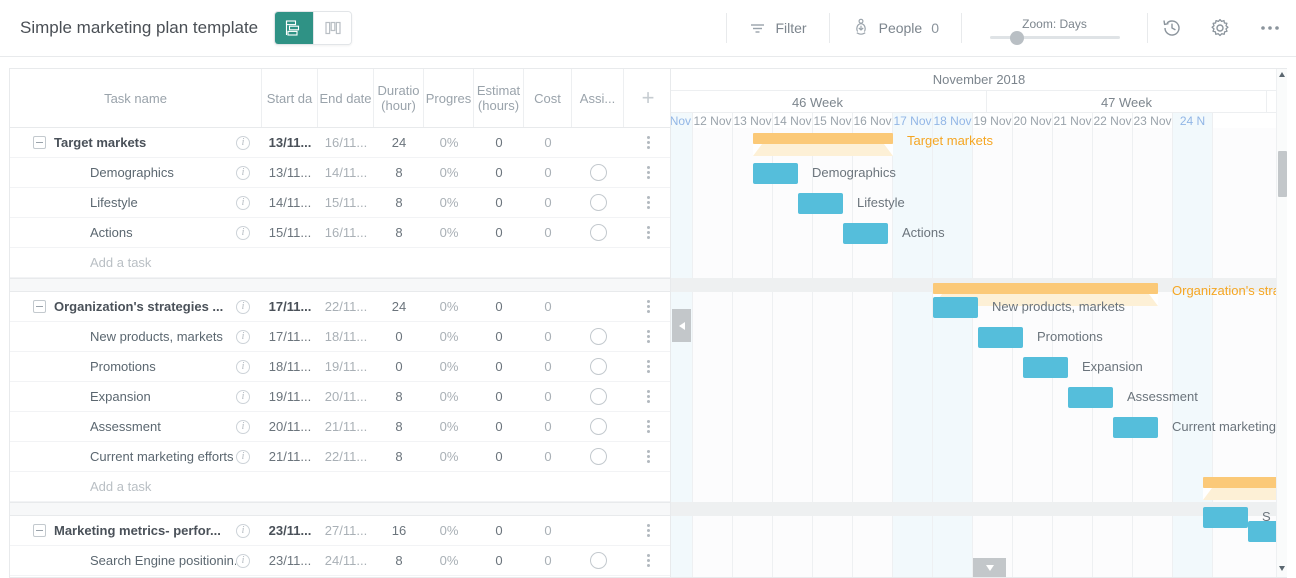  Describe the element at coordinates (399, 143) in the screenshot. I see `cell-duration: 24` at that location.